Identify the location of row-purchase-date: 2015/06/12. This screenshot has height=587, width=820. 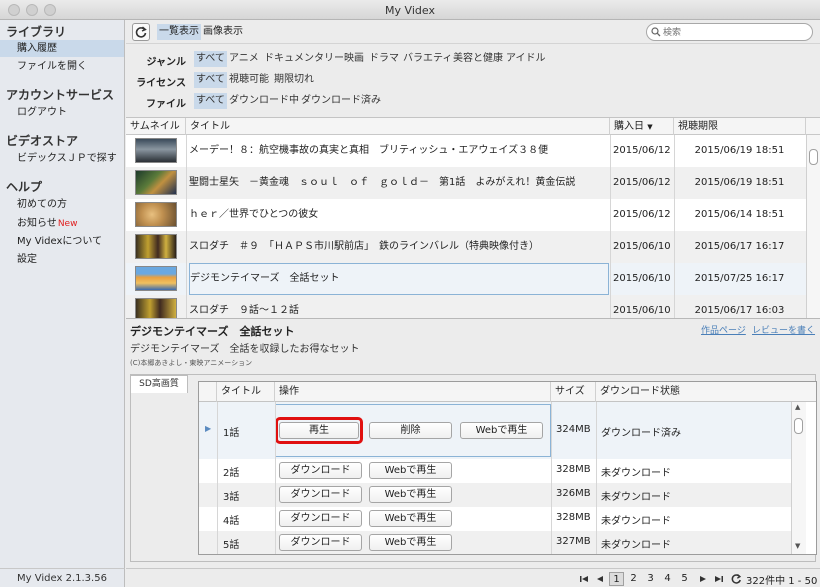
(642, 150).